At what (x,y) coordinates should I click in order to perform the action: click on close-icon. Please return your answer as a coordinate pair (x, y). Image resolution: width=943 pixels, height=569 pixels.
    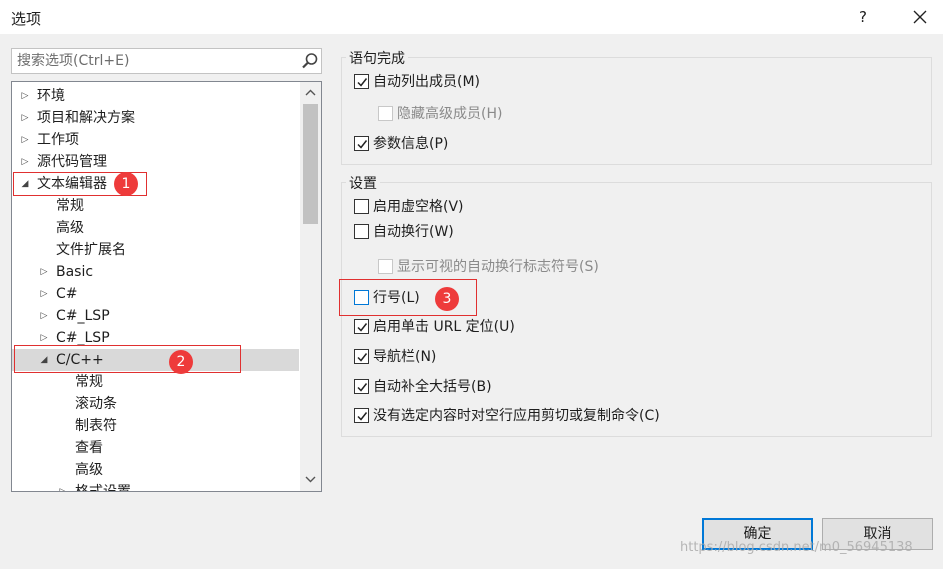
    Looking at the image, I should click on (920, 17).